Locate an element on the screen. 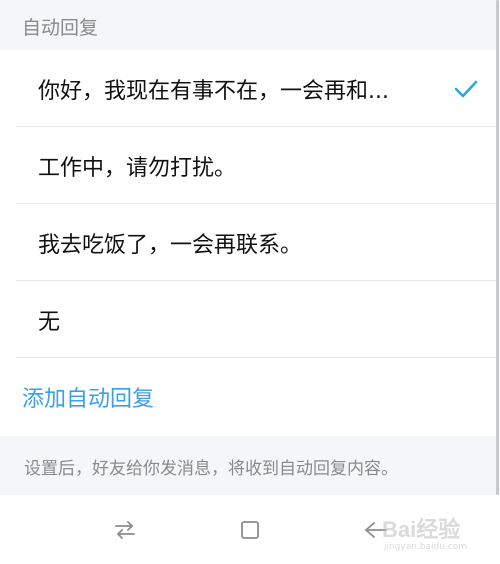 The height and width of the screenshot is (564, 500). footer-note-text: 设置后，好友给你发消息，将收到自动回复内容。 is located at coordinates (211, 469).